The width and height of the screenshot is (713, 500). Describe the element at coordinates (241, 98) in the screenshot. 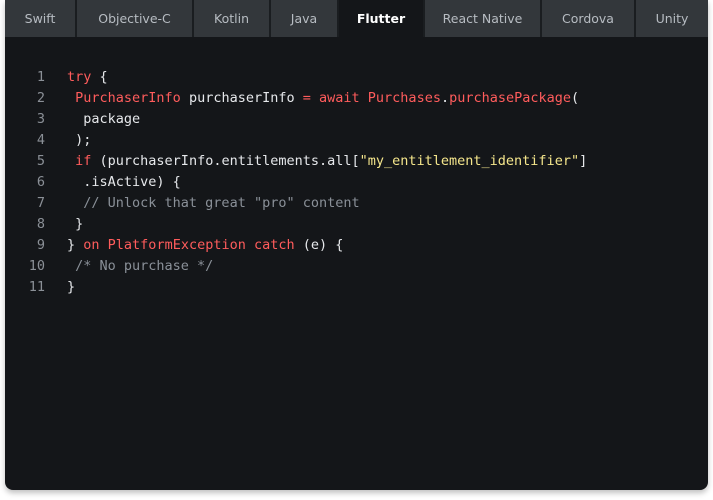

I see `code-token: purchaserInfo` at that location.